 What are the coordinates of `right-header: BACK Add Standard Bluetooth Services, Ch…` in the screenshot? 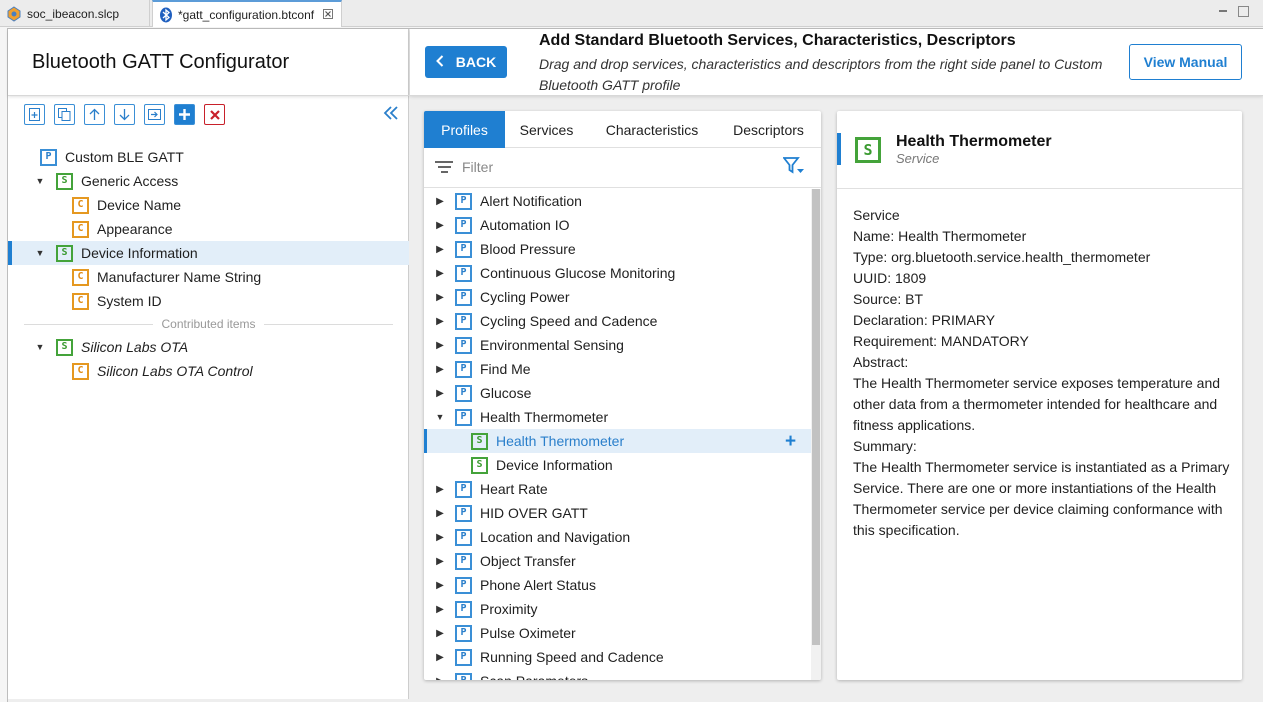 It's located at (836, 62).